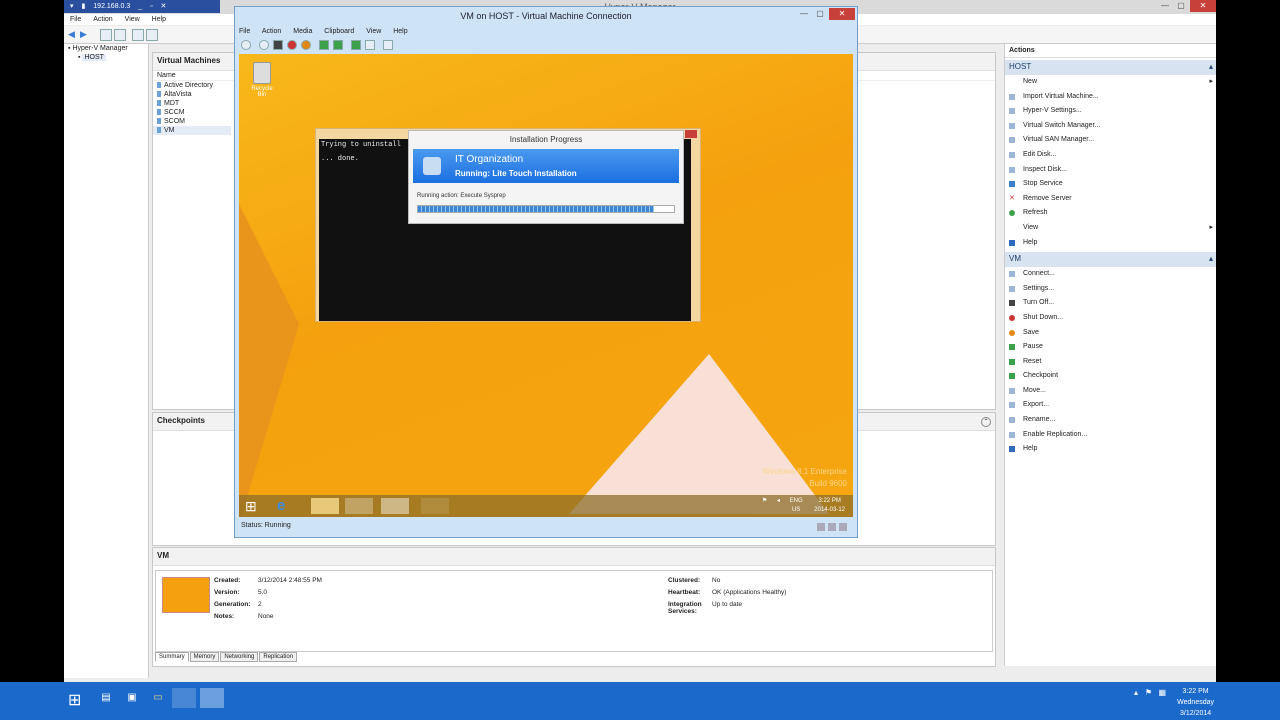  What do you see at coordinates (388, 45) in the screenshot?
I see `enhanced-session-icon` at bounding box center [388, 45].